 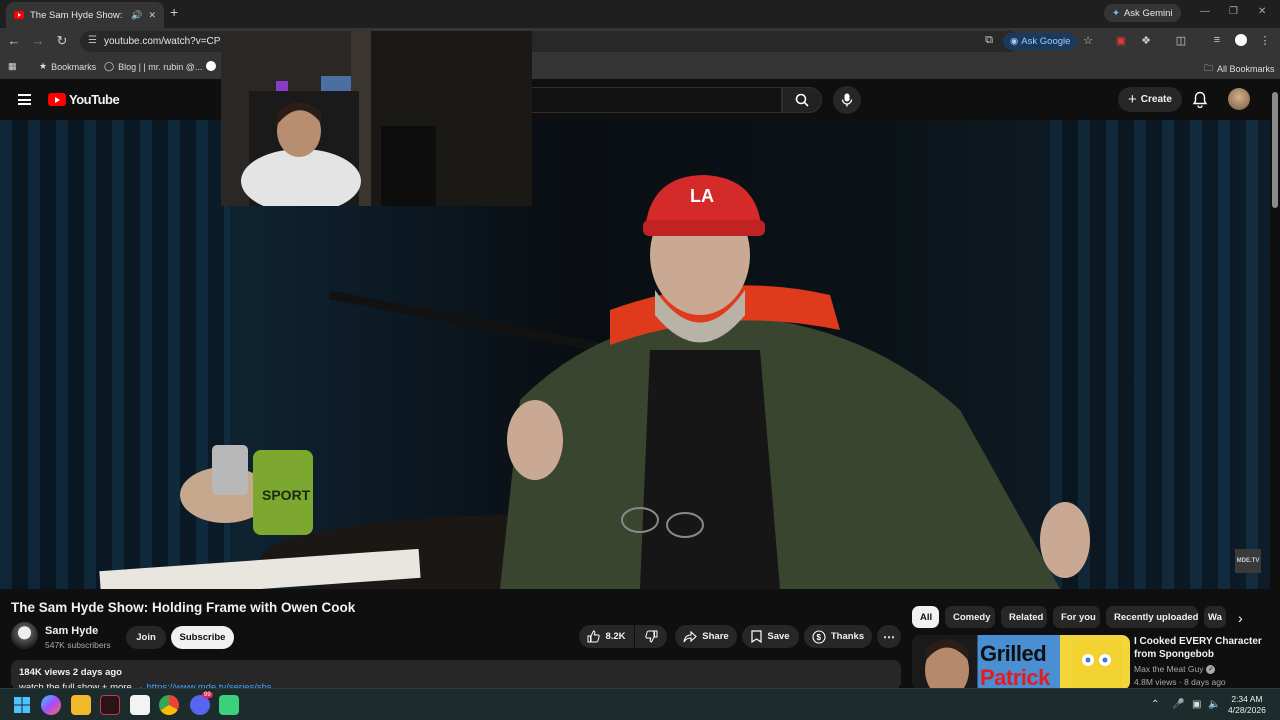 I want to click on thanks-label: Thanks, so click(x=847, y=636).